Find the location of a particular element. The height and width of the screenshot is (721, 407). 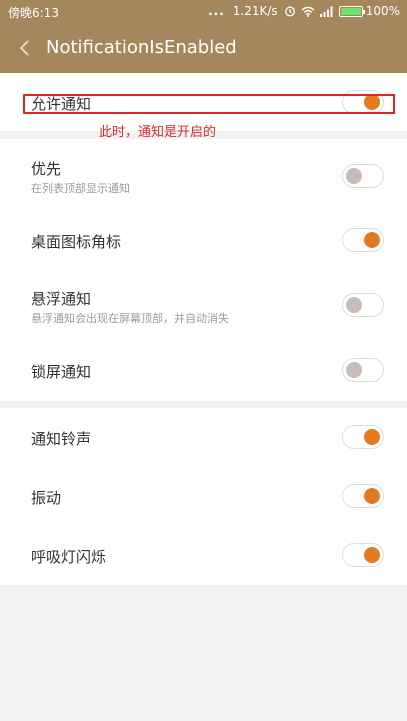

battery-icon is located at coordinates (351, 11).